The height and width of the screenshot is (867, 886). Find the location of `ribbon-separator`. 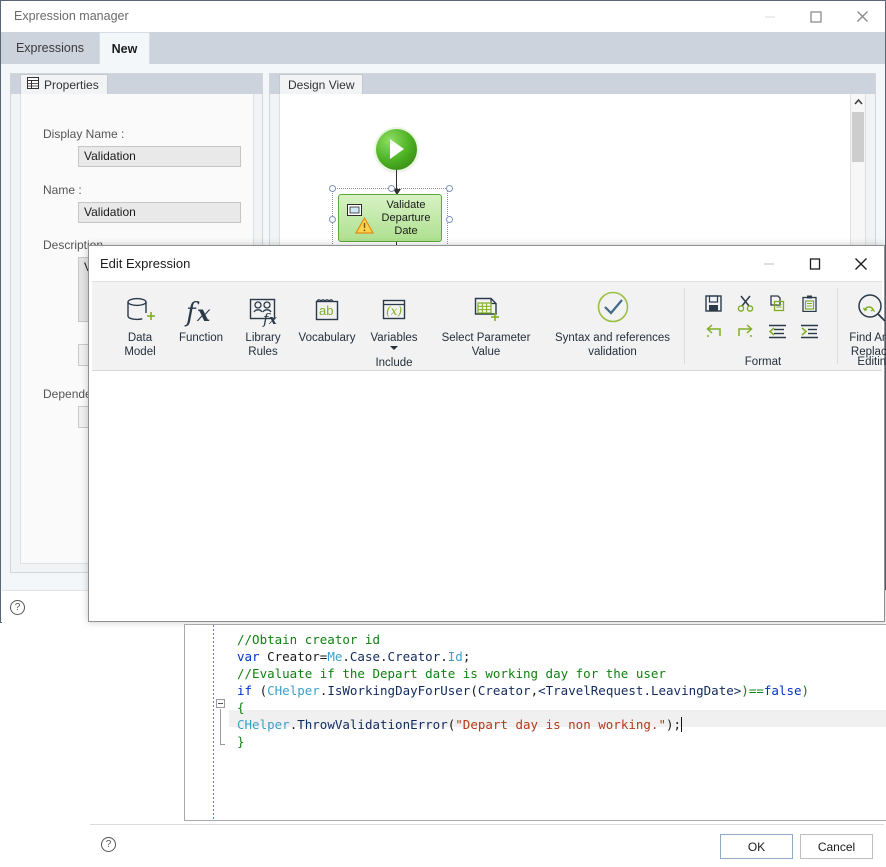

ribbon-separator is located at coordinates (684, 326).